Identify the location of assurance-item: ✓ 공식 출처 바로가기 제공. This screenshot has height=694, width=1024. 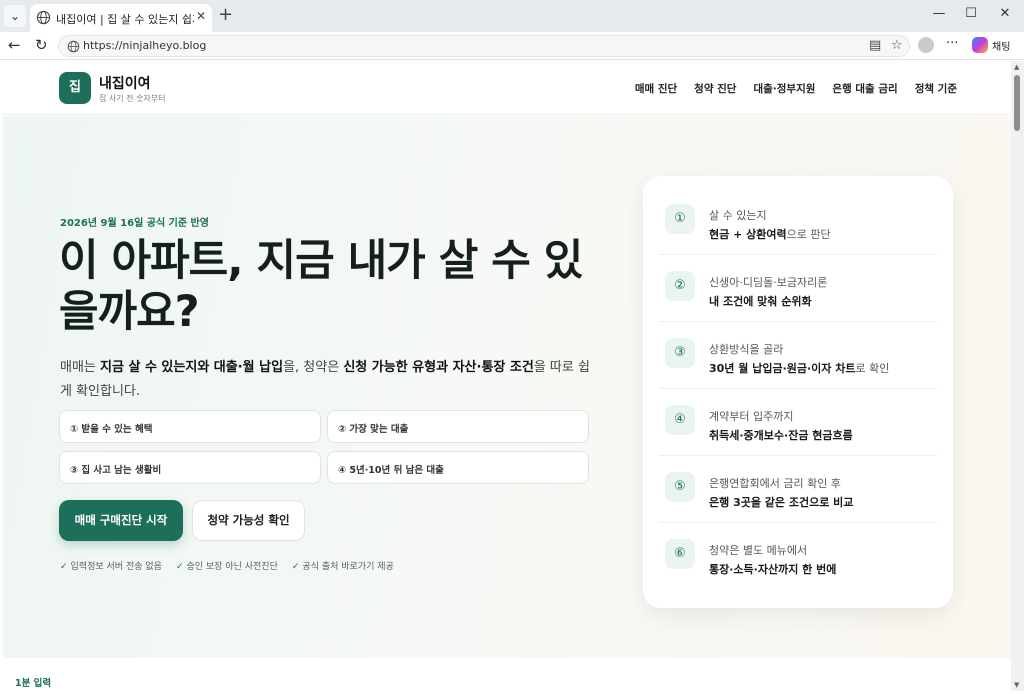
(342, 567).